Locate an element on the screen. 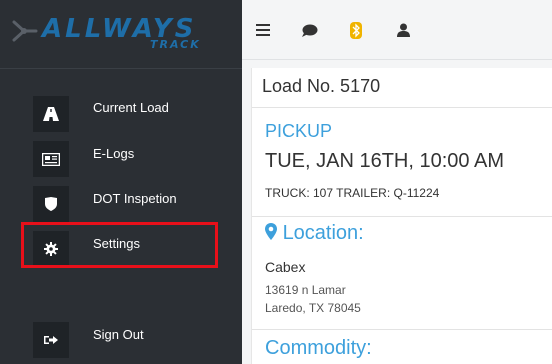  sidebar-item-label: Sign Out is located at coordinates (118, 334).